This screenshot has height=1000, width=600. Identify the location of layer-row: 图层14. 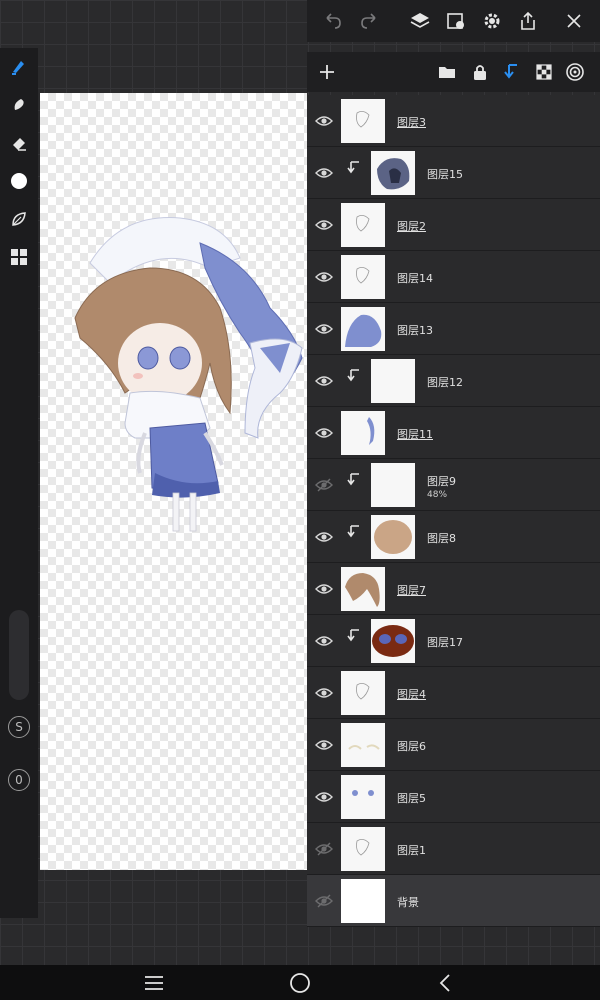
(453, 277).